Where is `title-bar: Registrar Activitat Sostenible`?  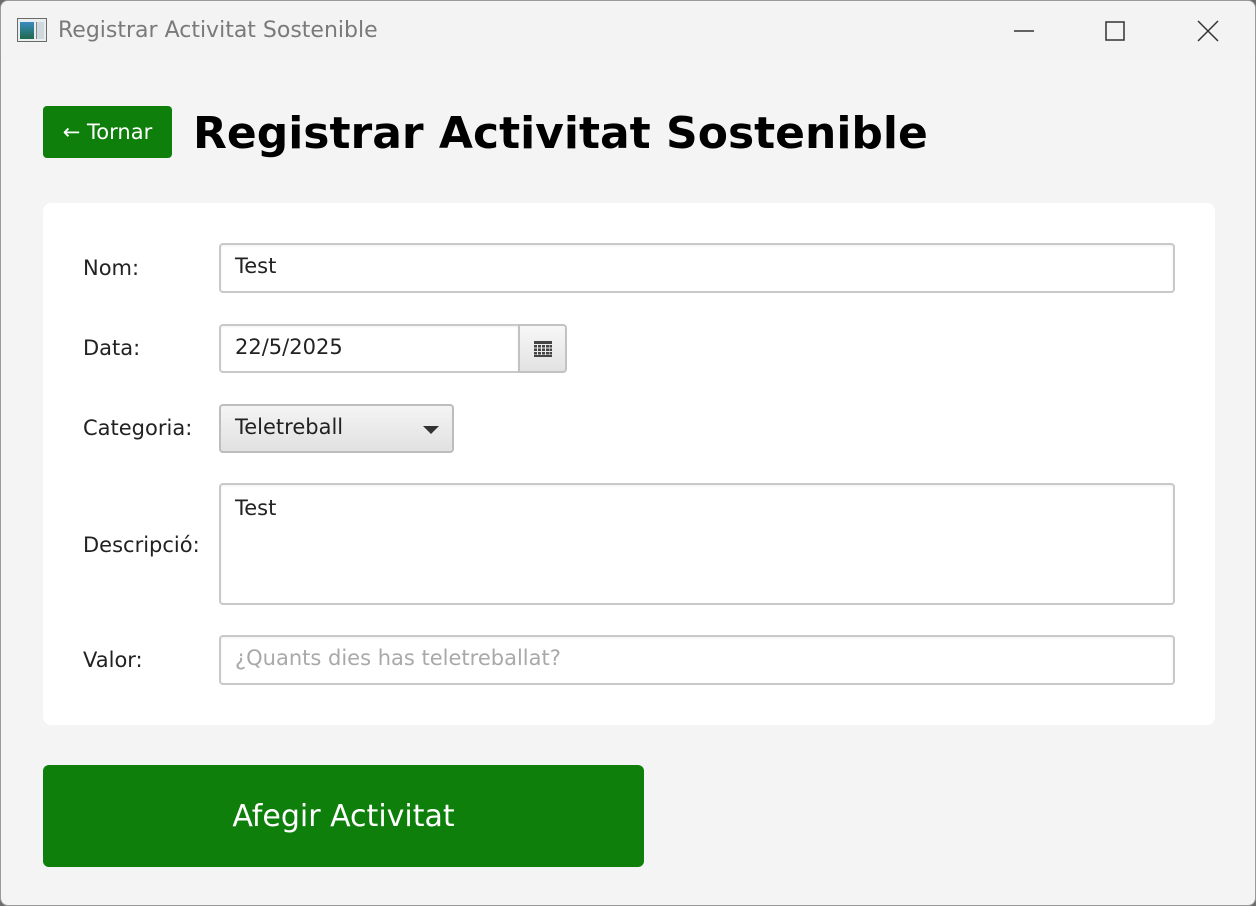
title-bar: Registrar Activitat Sostenible is located at coordinates (628, 31).